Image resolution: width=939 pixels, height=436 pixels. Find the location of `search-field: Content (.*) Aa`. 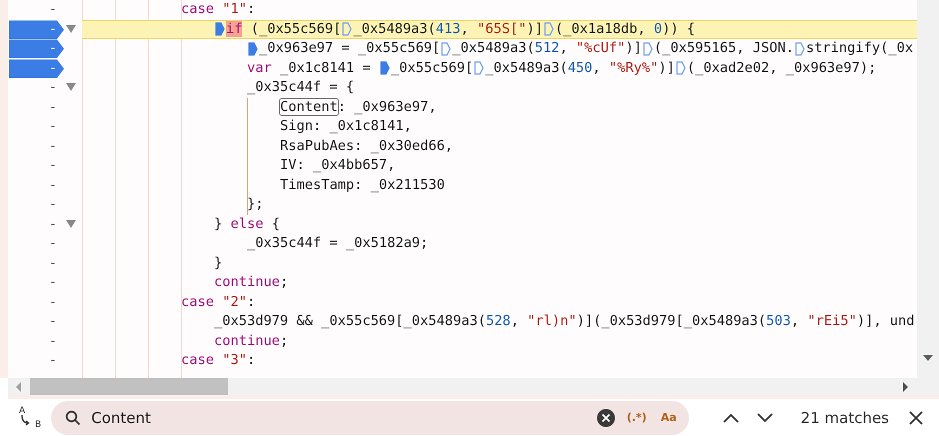

search-field: Content (.*) Aa is located at coordinates (370, 417).